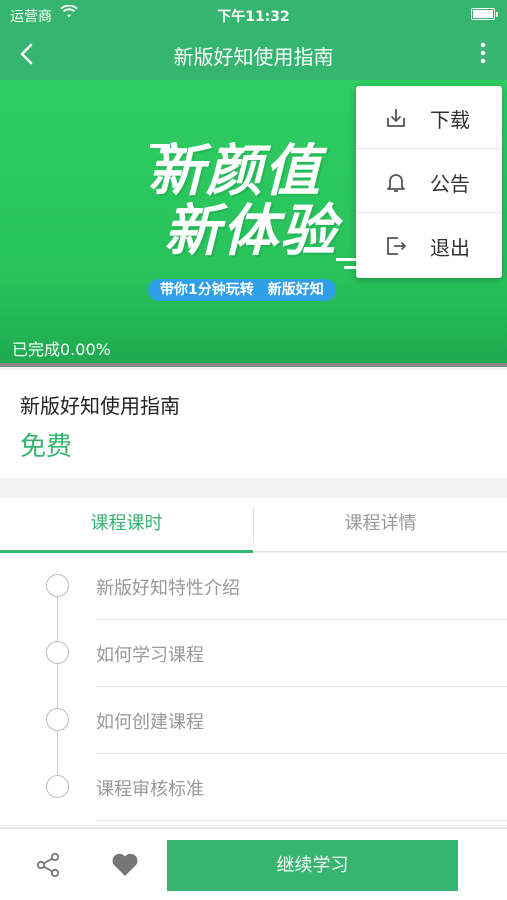 The width and height of the screenshot is (507, 900). Describe the element at coordinates (100, 406) in the screenshot. I see `course-name: 新版好知使用指南` at that location.